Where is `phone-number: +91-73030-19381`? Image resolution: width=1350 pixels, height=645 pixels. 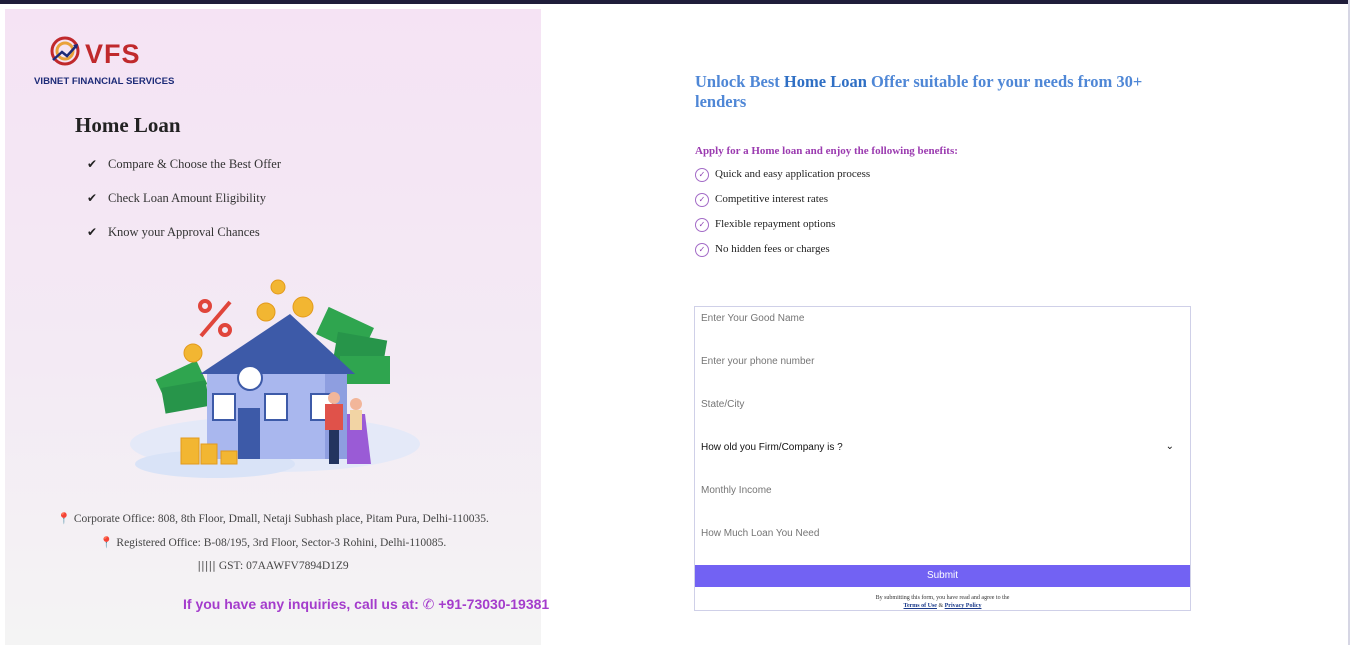
phone-number: +91-73030-19381 is located at coordinates (493, 604).